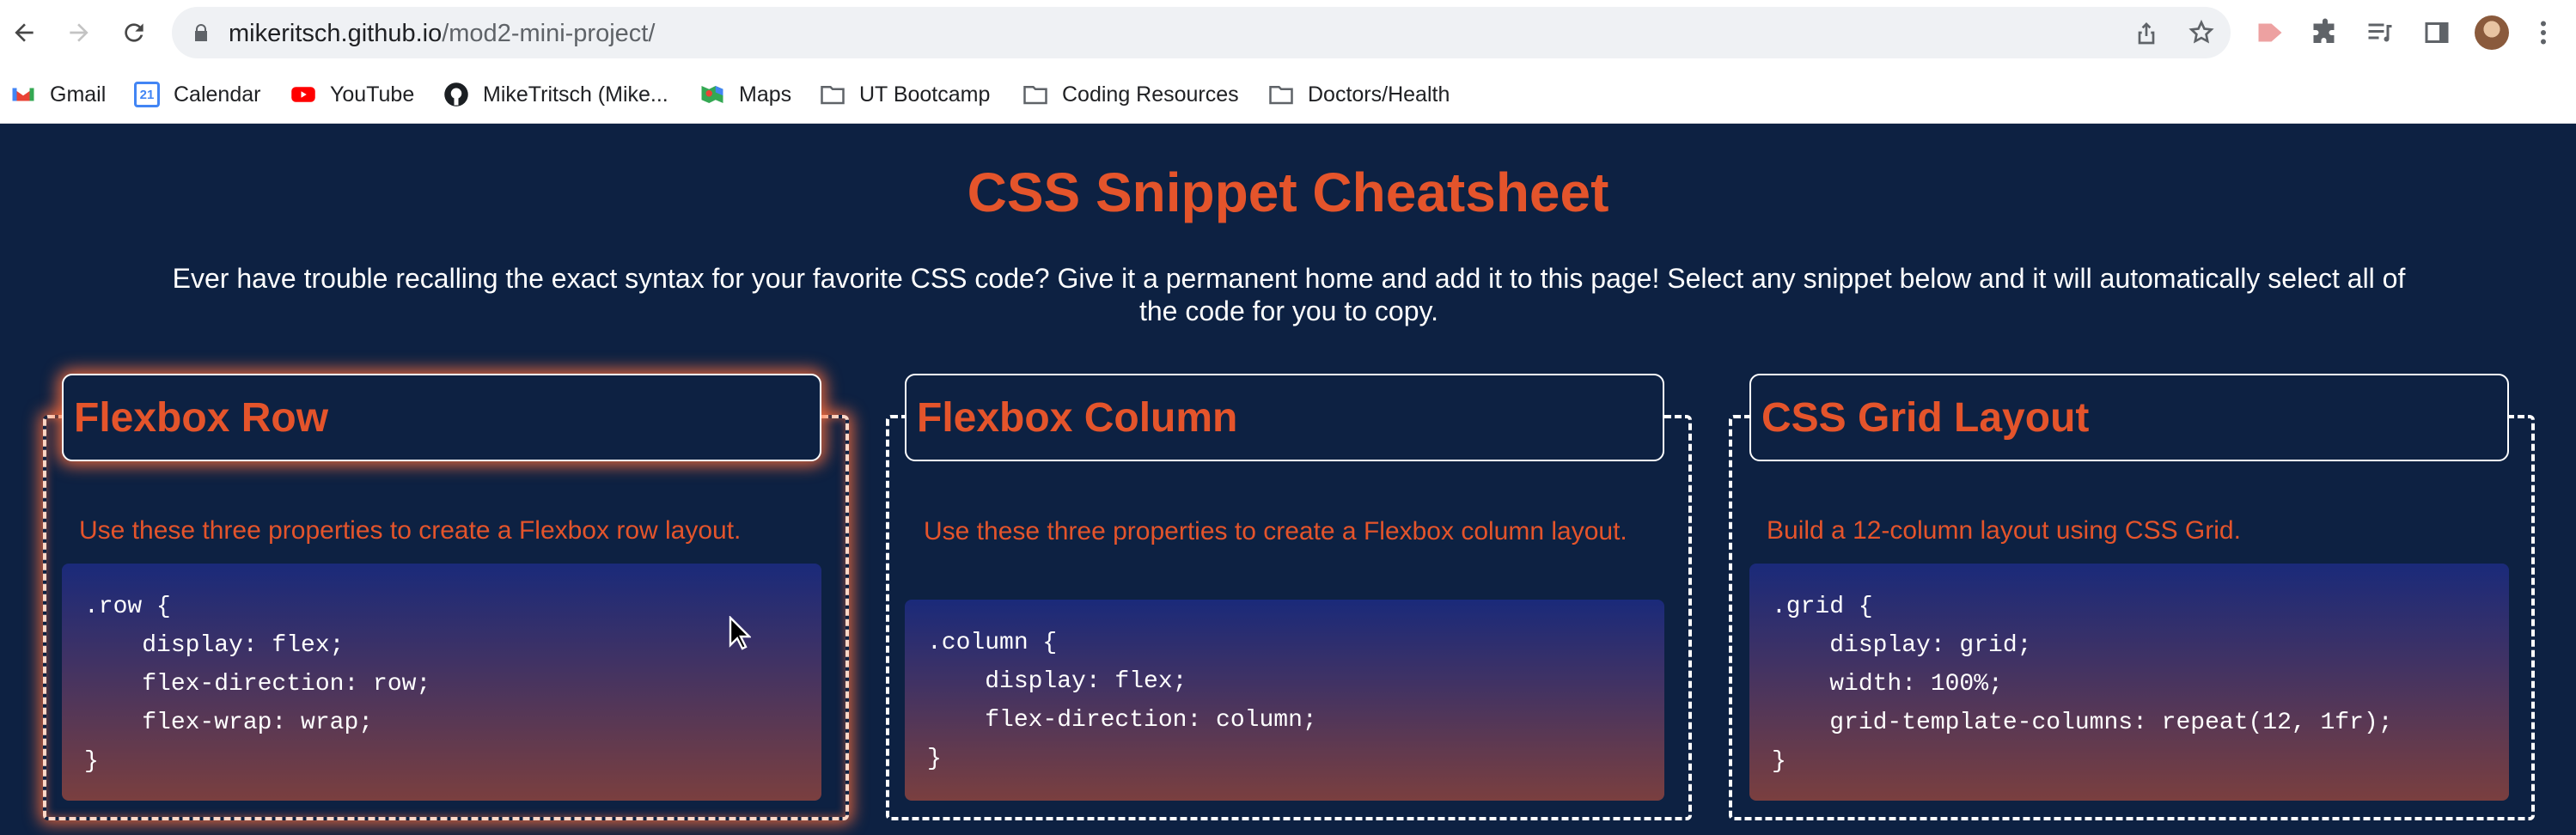 Image resolution: width=2576 pixels, height=835 pixels. Describe the element at coordinates (712, 94) in the screenshot. I see `maps-icon` at that location.